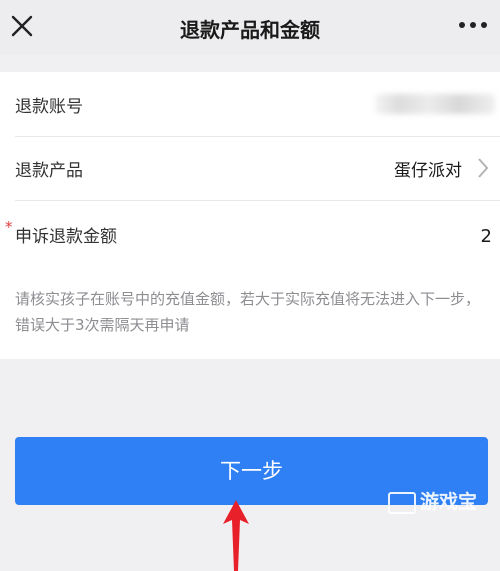 This screenshot has height=571, width=500. Describe the element at coordinates (66, 237) in the screenshot. I see `appeal-amount-label: 申诉退款金额` at that location.